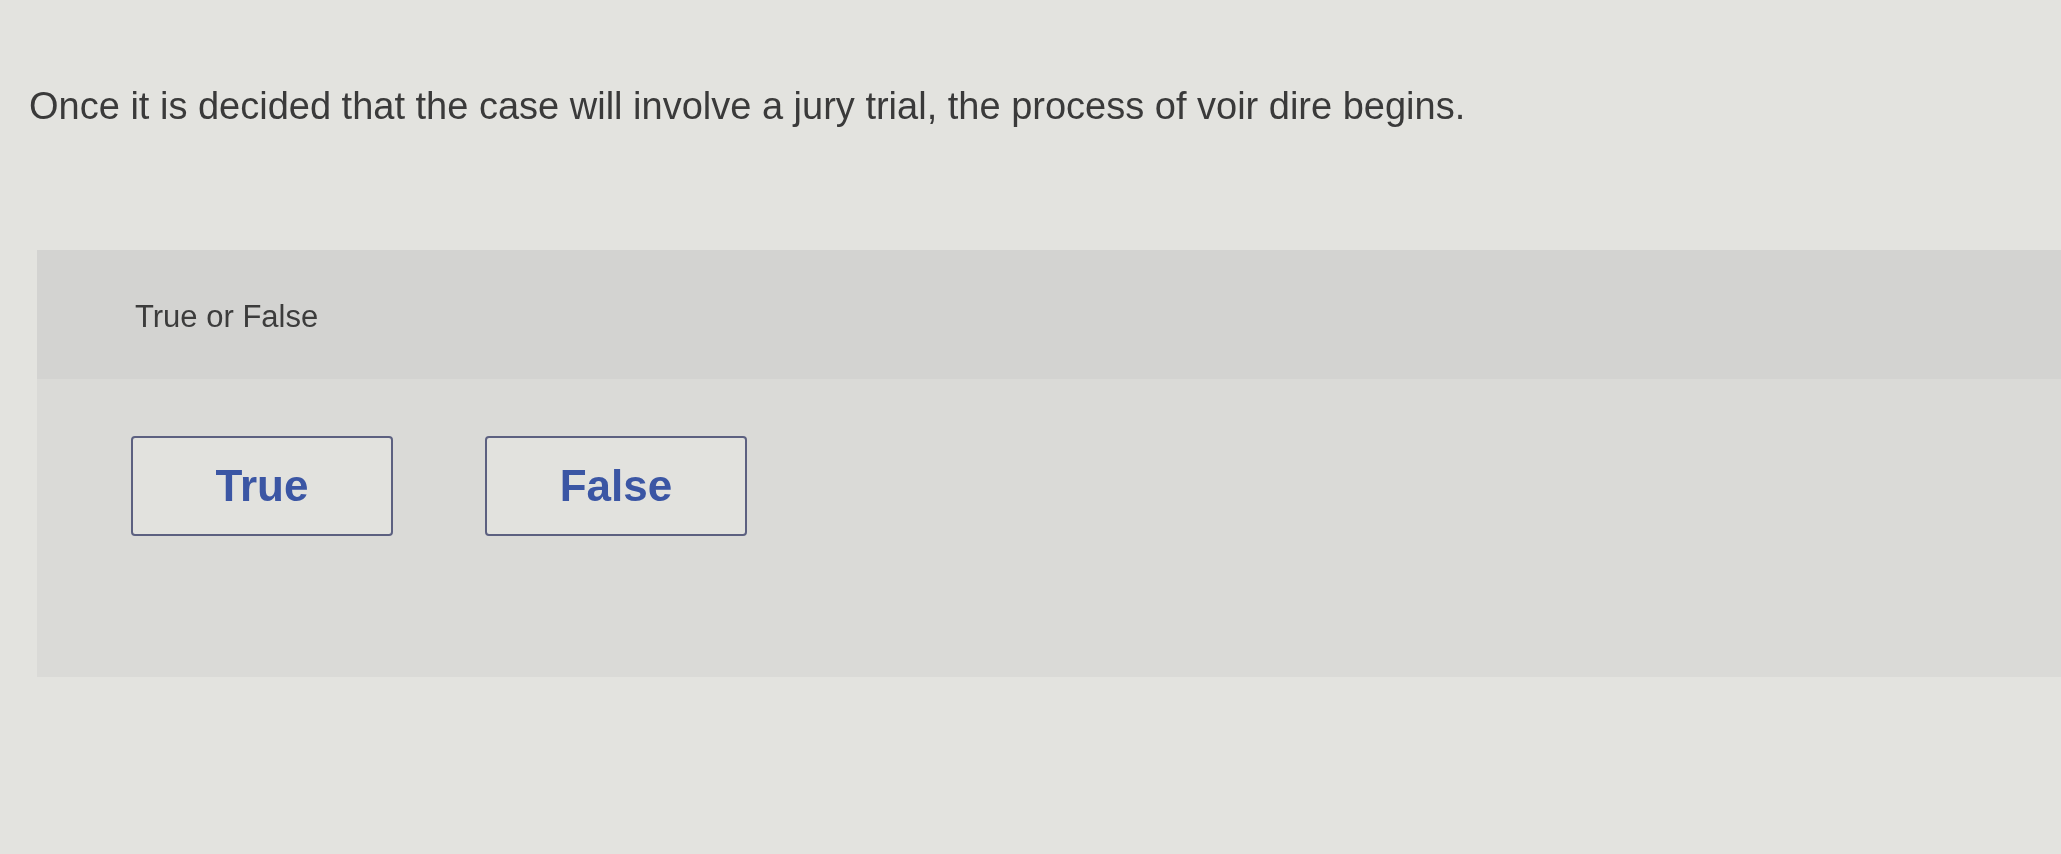  Describe the element at coordinates (616, 486) in the screenshot. I see `answer-option: False` at that location.